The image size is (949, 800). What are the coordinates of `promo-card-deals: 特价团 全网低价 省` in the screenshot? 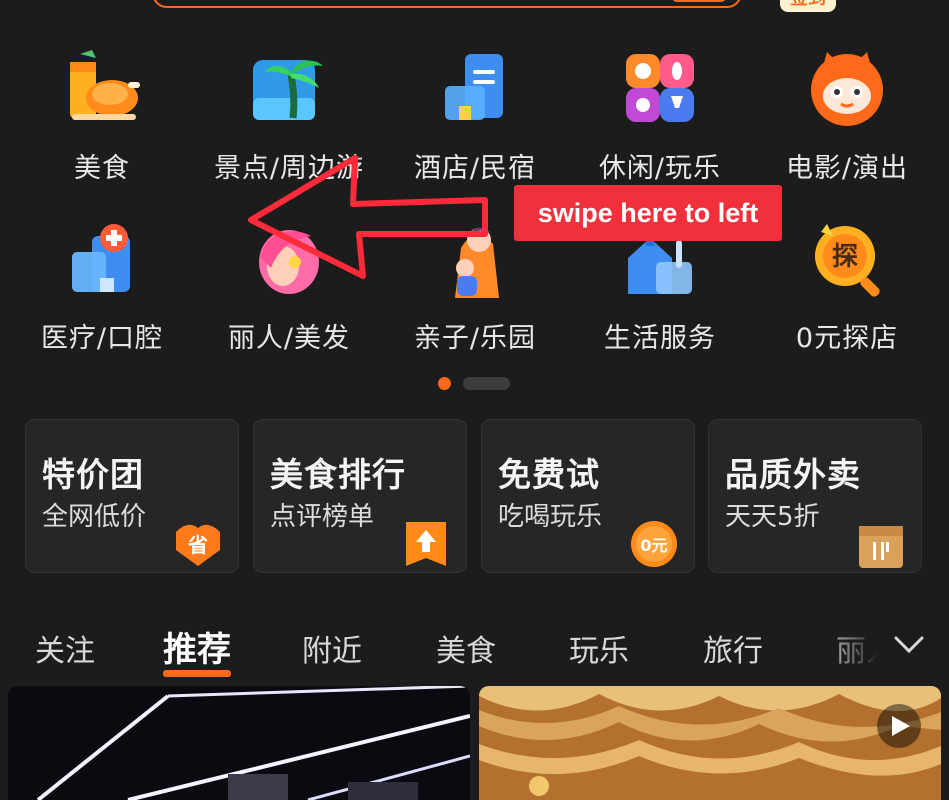 It's located at (132, 496).